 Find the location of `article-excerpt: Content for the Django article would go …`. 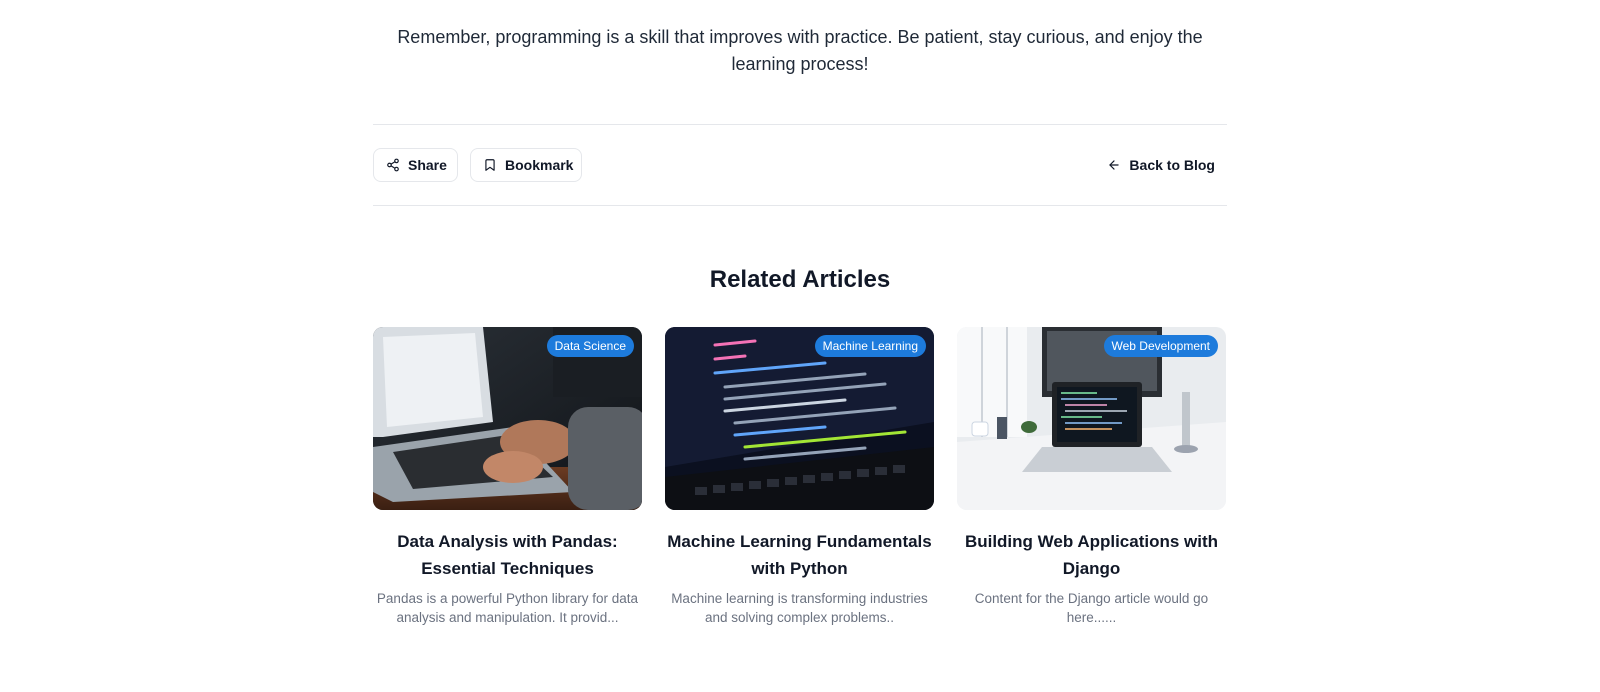

article-excerpt: Content for the Django article would go … is located at coordinates (1091, 608).